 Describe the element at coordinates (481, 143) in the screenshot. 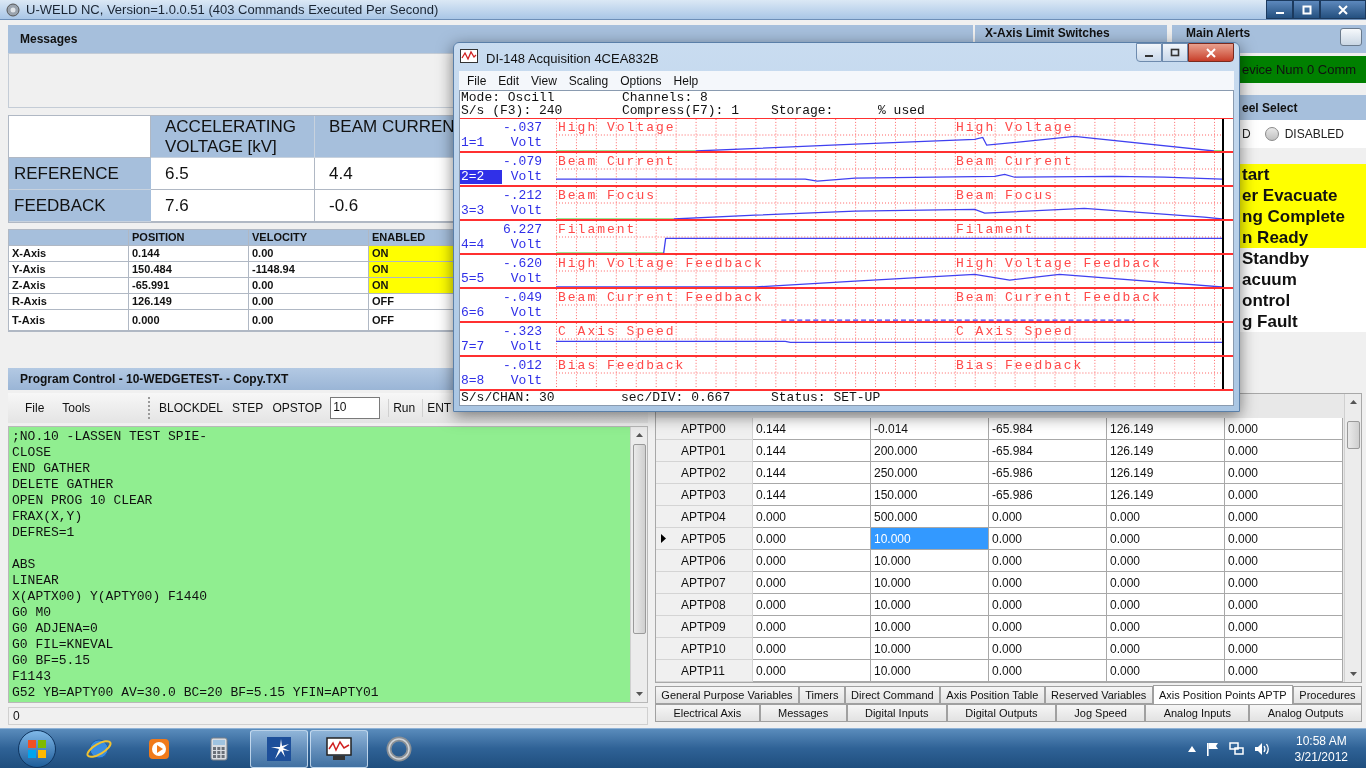

I see `channel-id: 1=1` at that location.